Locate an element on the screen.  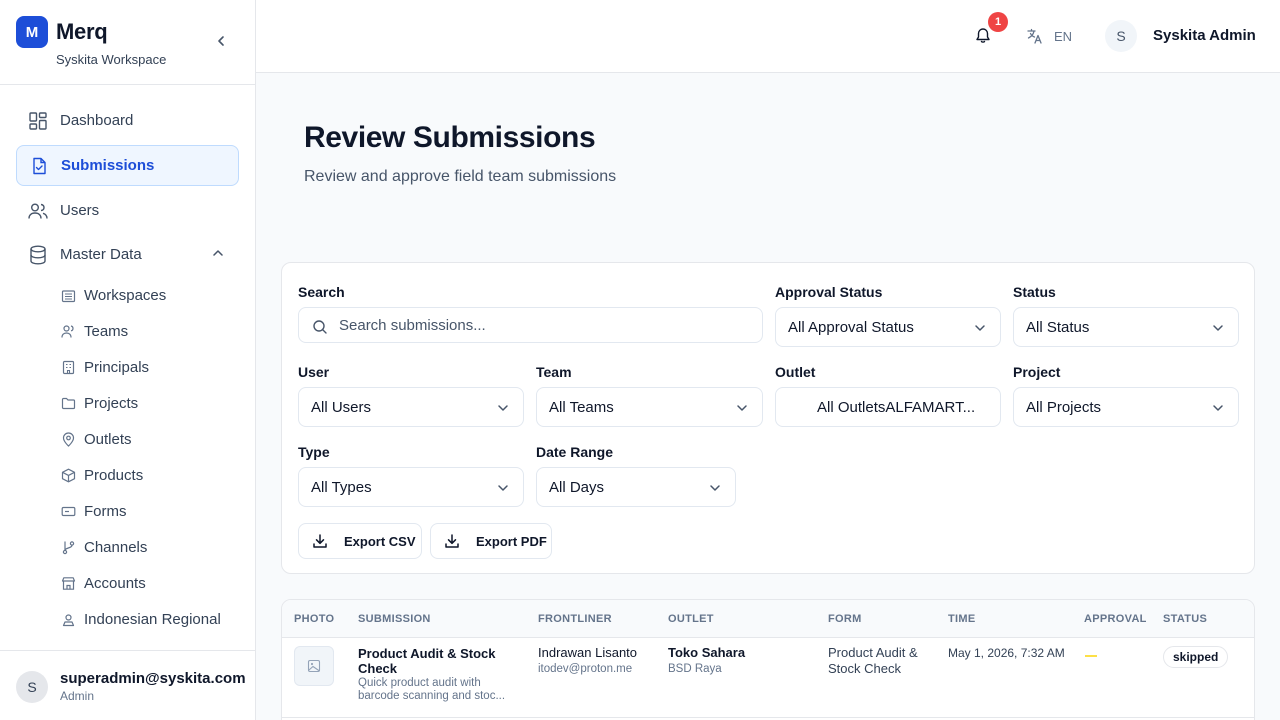
image-icon is located at coordinates (314, 666).